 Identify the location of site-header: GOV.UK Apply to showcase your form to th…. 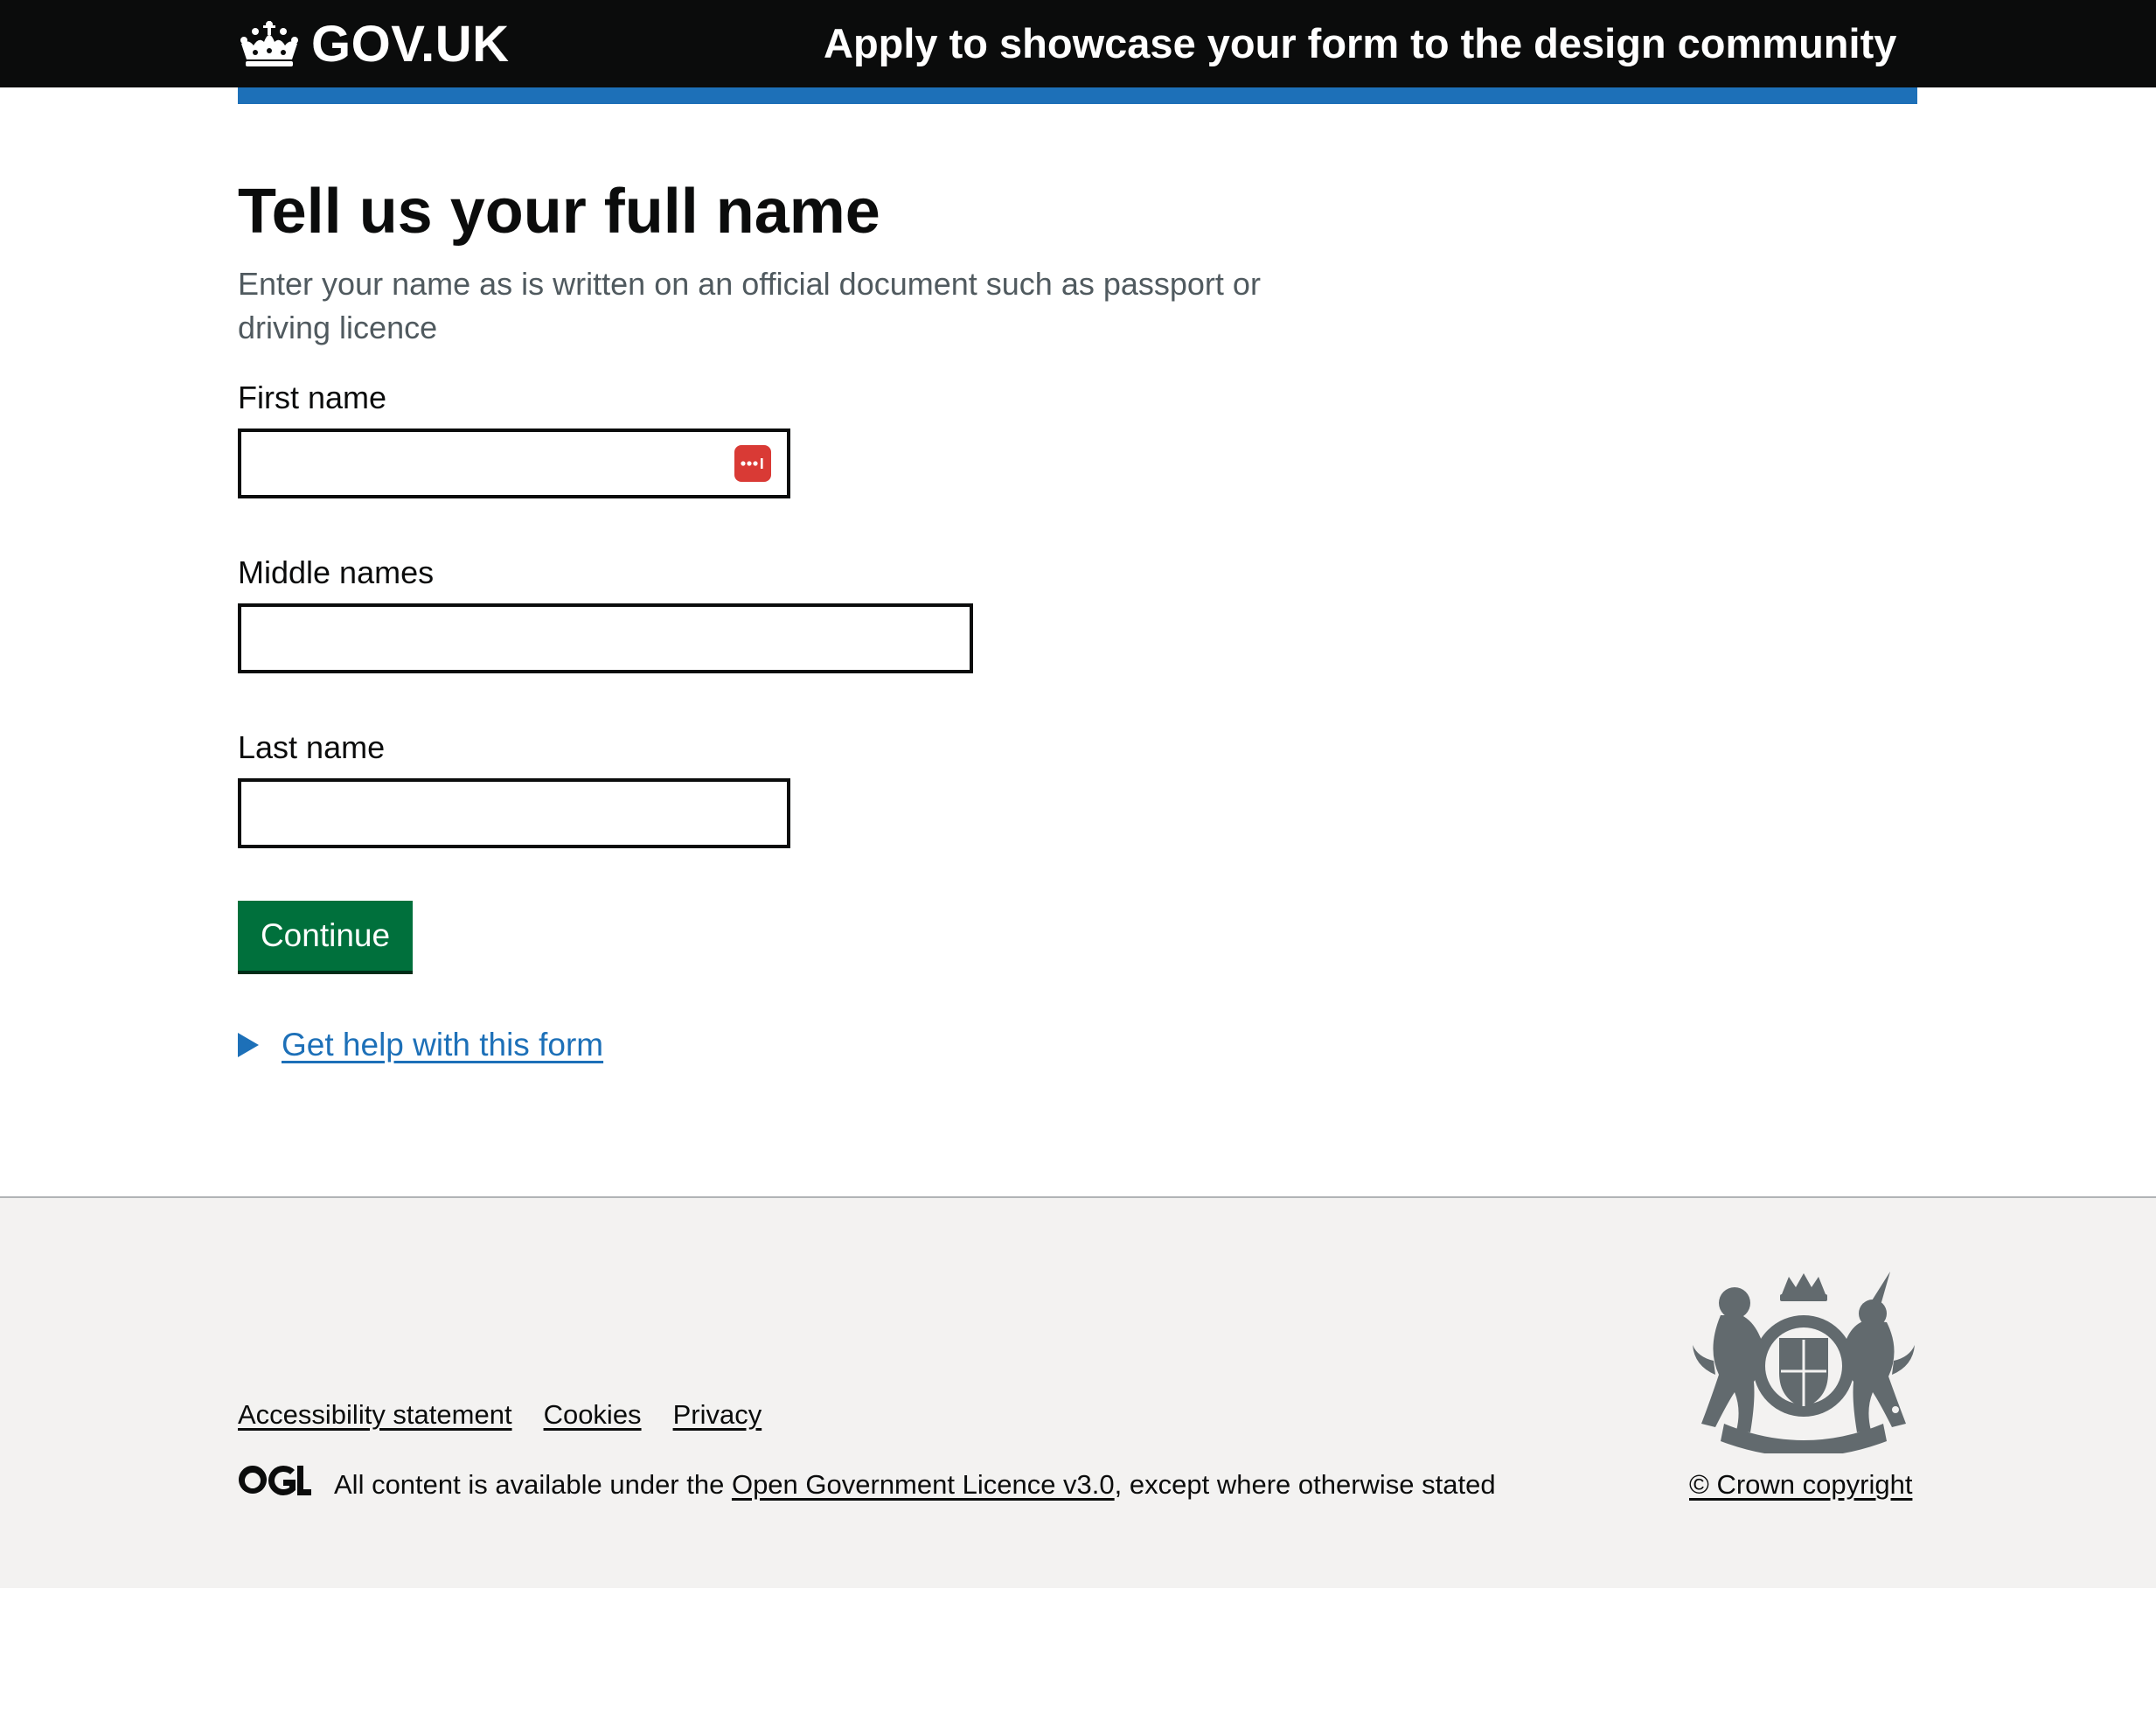
(1078, 43).